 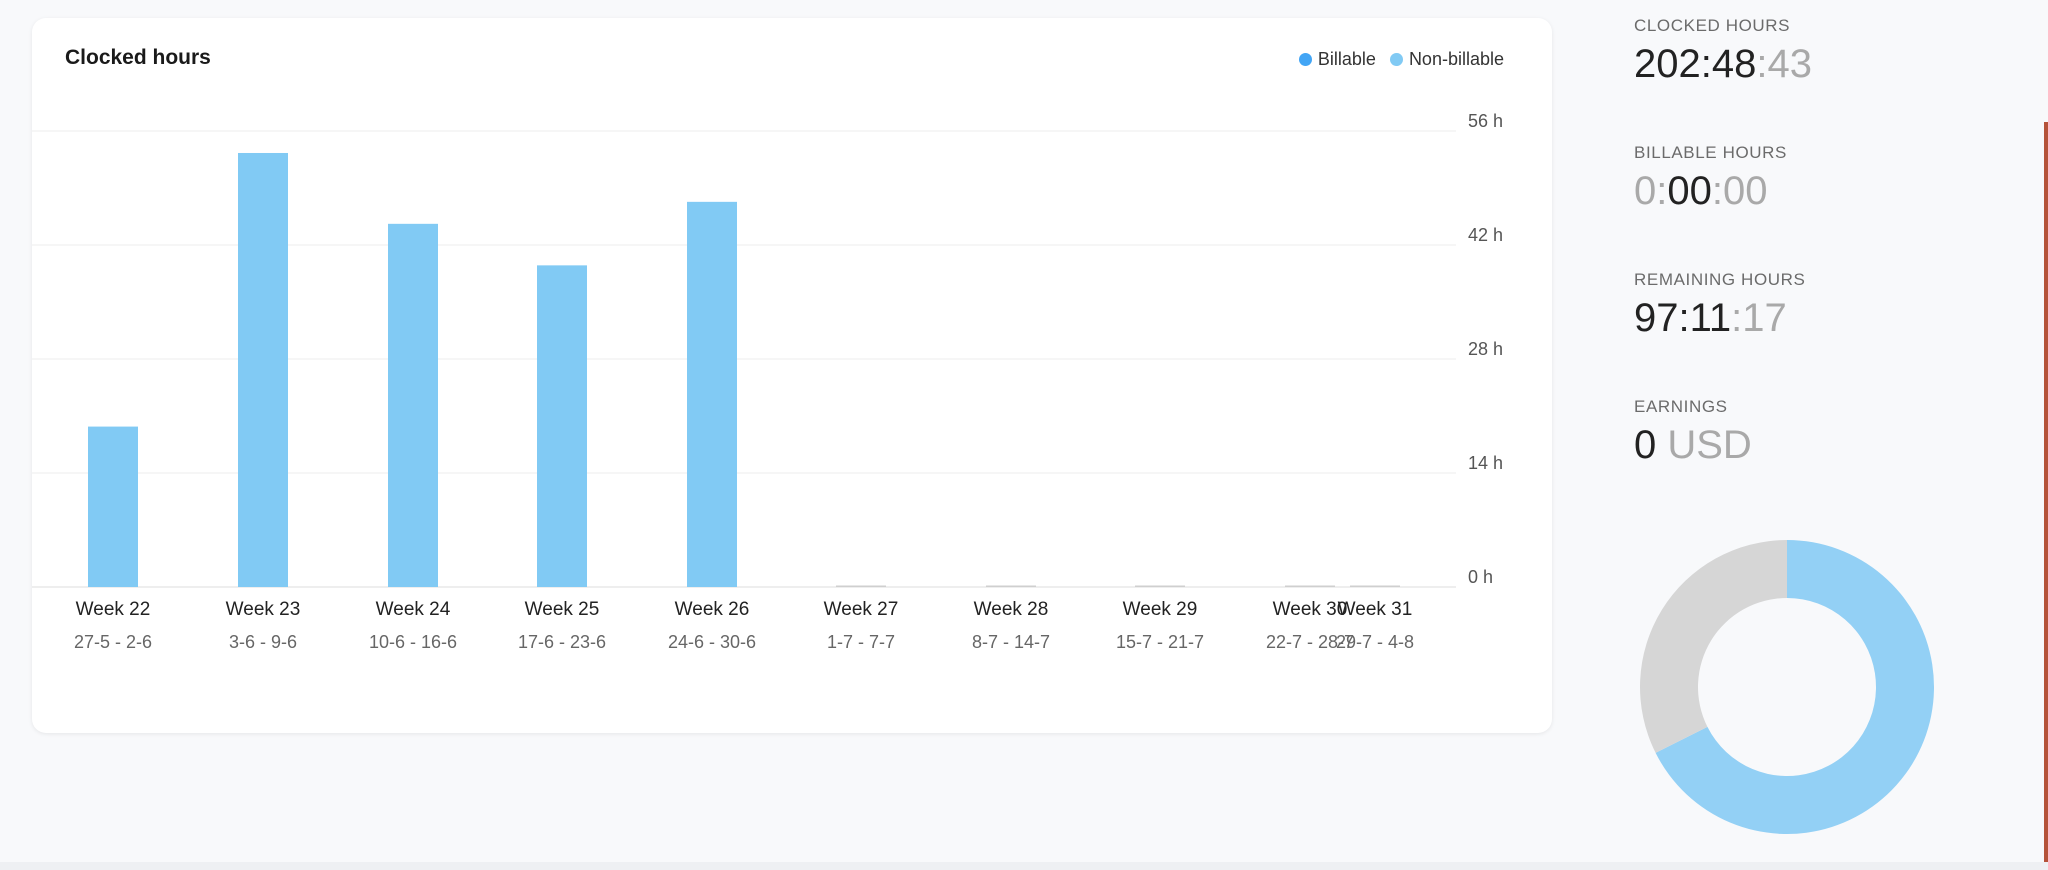 What do you see at coordinates (1011, 642) in the screenshot?
I see `x-tick-date-range: 8-7 - 14-7` at bounding box center [1011, 642].